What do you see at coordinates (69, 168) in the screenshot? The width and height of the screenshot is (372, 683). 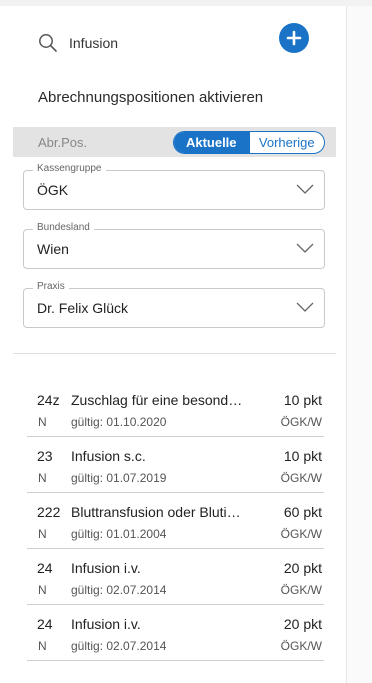 I see `field-label: Kassengruppe` at bounding box center [69, 168].